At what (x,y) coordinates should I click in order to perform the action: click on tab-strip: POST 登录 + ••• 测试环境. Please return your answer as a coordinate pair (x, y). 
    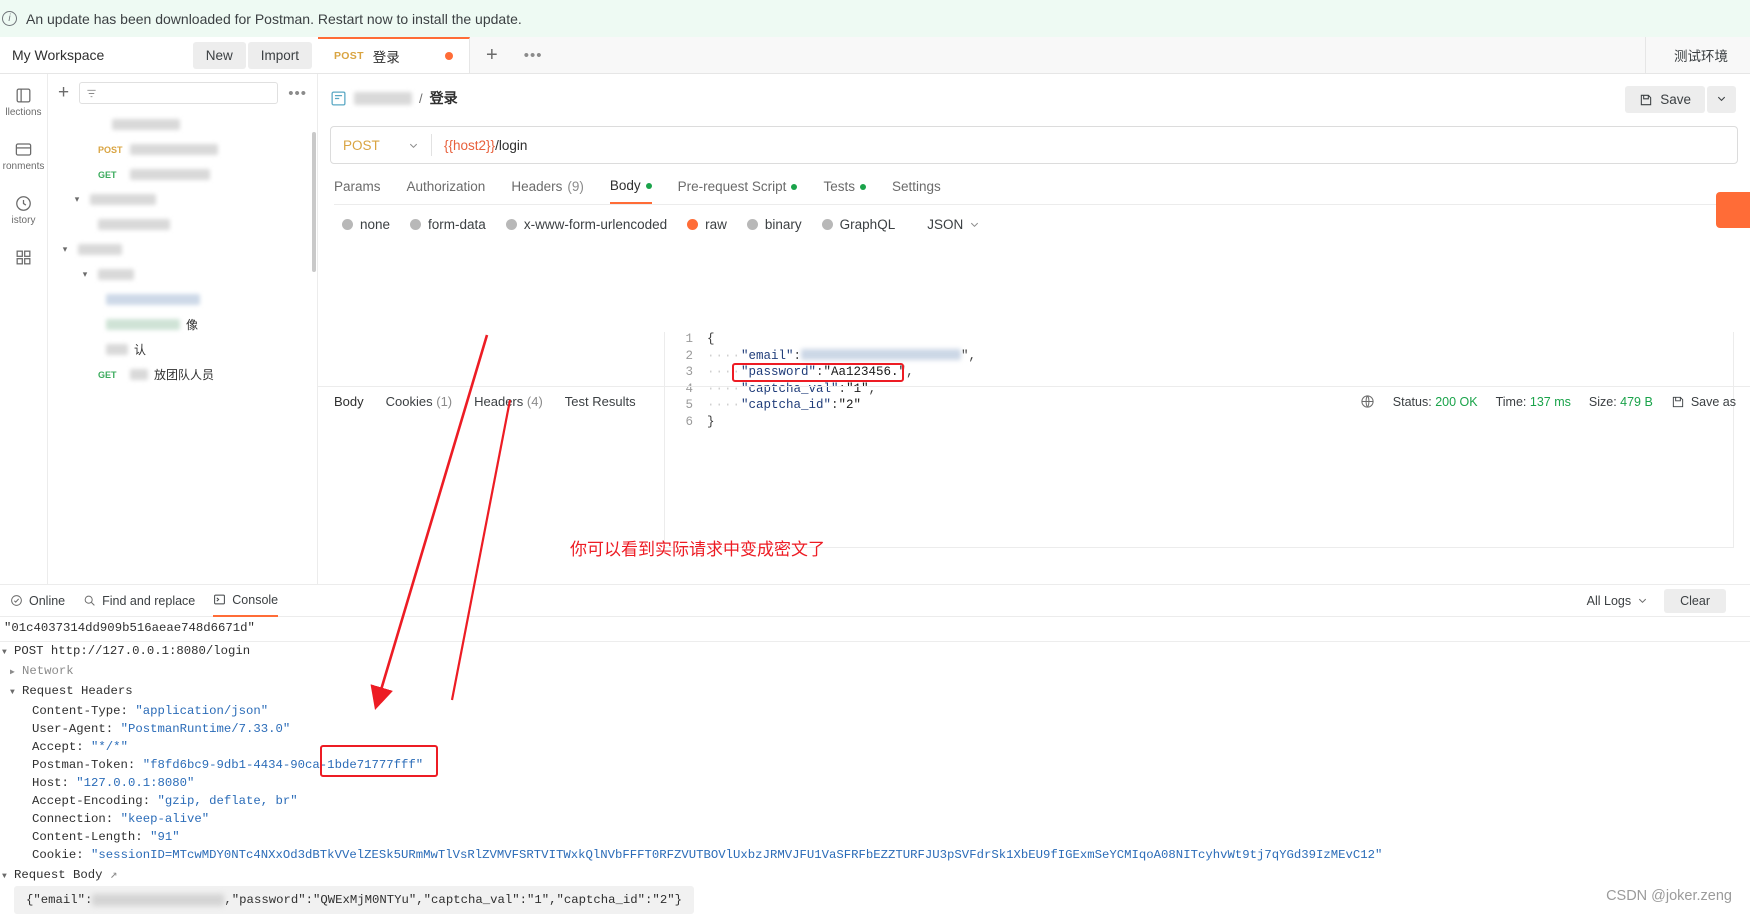
    Looking at the image, I should click on (1034, 55).